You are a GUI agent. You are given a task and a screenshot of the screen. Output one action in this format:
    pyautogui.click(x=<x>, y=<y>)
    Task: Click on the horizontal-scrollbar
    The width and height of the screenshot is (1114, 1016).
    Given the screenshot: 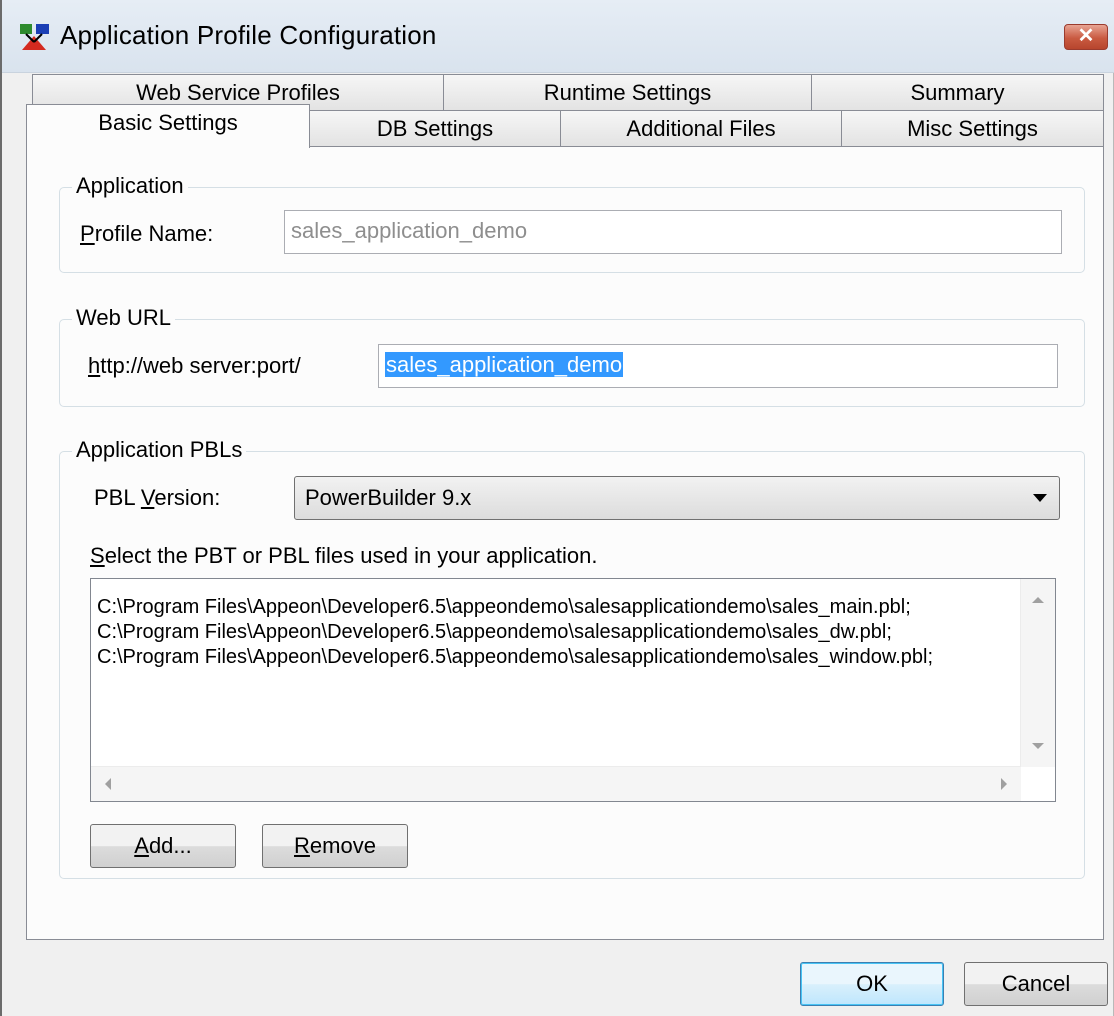 What is the action you would take?
    pyautogui.click(x=556, y=783)
    